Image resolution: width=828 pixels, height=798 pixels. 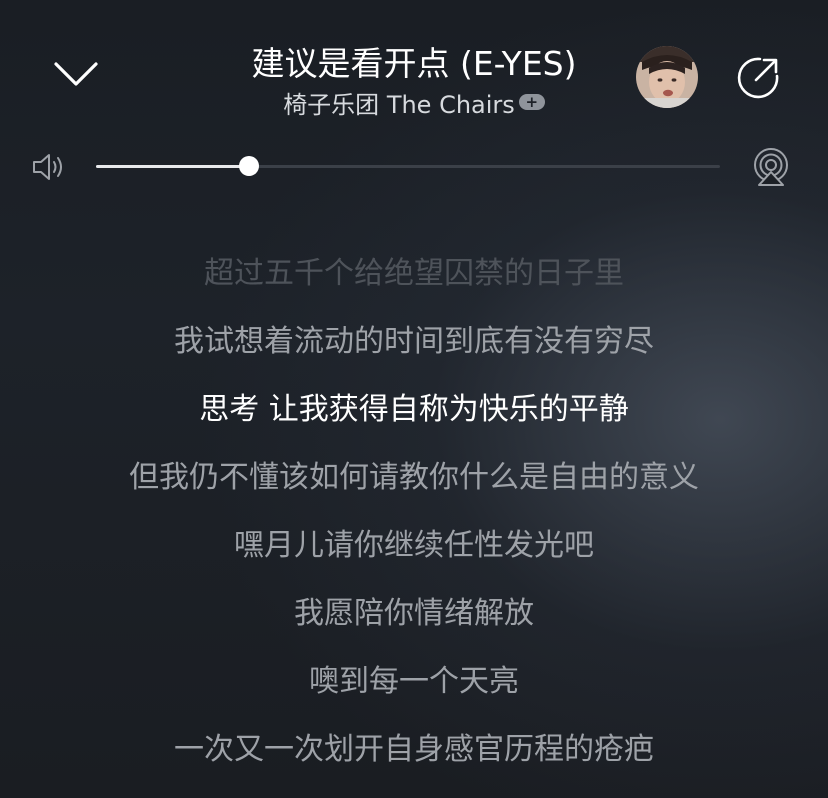 I want to click on lyric-line: 我试想着流动的时间到底有没有穷尽, so click(x=414, y=342).